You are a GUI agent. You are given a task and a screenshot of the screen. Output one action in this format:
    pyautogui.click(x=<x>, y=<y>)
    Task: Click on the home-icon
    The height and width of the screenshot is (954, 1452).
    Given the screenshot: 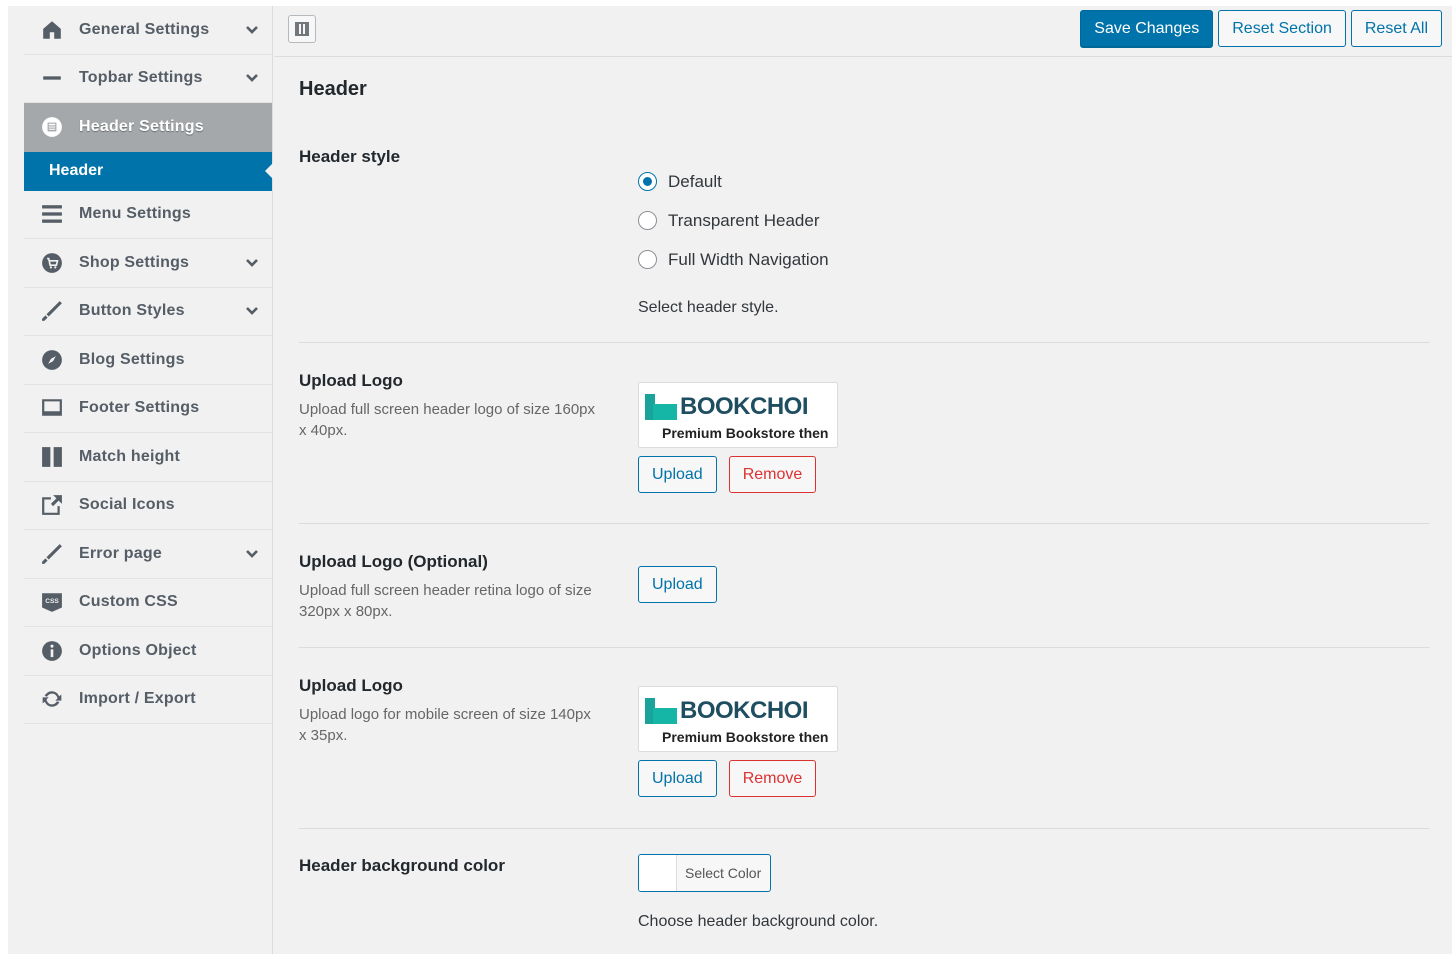 What is the action you would take?
    pyautogui.click(x=52, y=30)
    